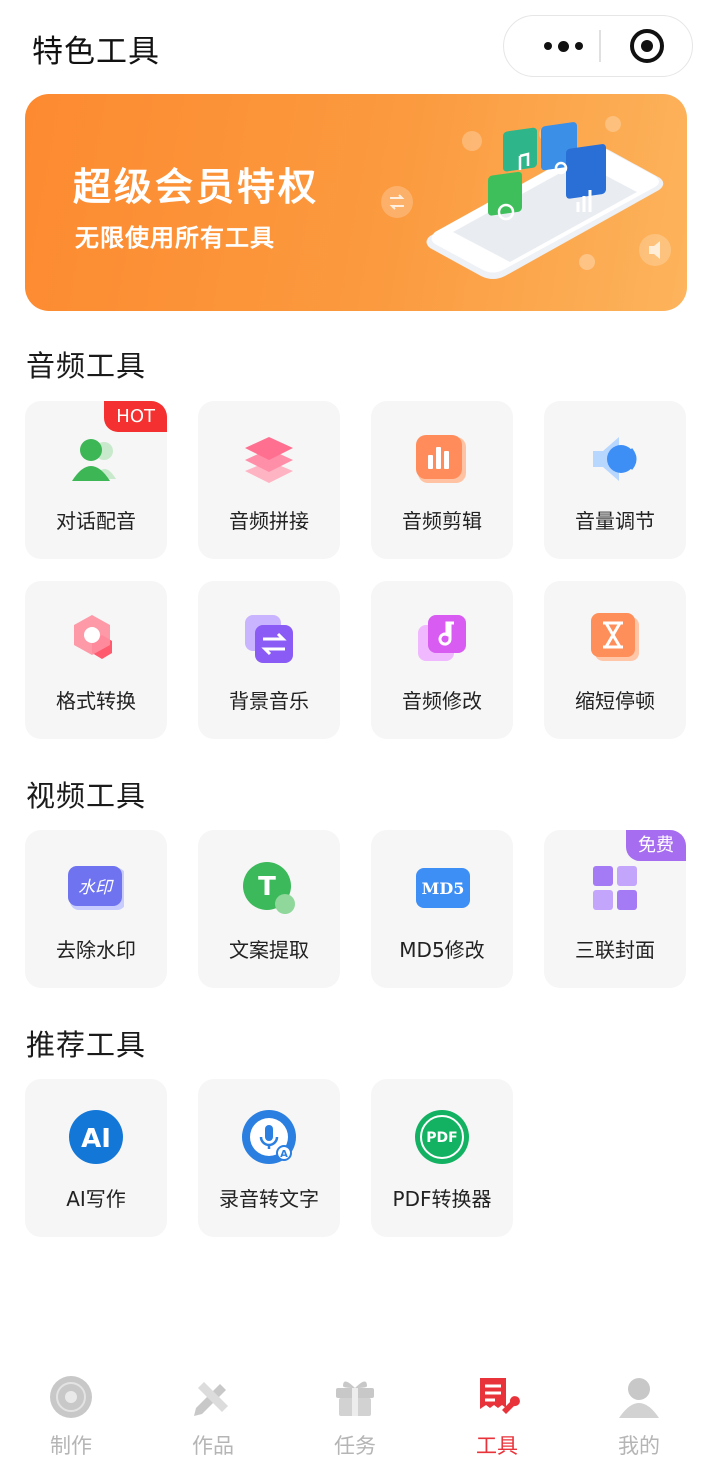 This screenshot has width=712, height=1470. Describe the element at coordinates (441, 459) in the screenshot. I see `bar-chart-icon` at that location.